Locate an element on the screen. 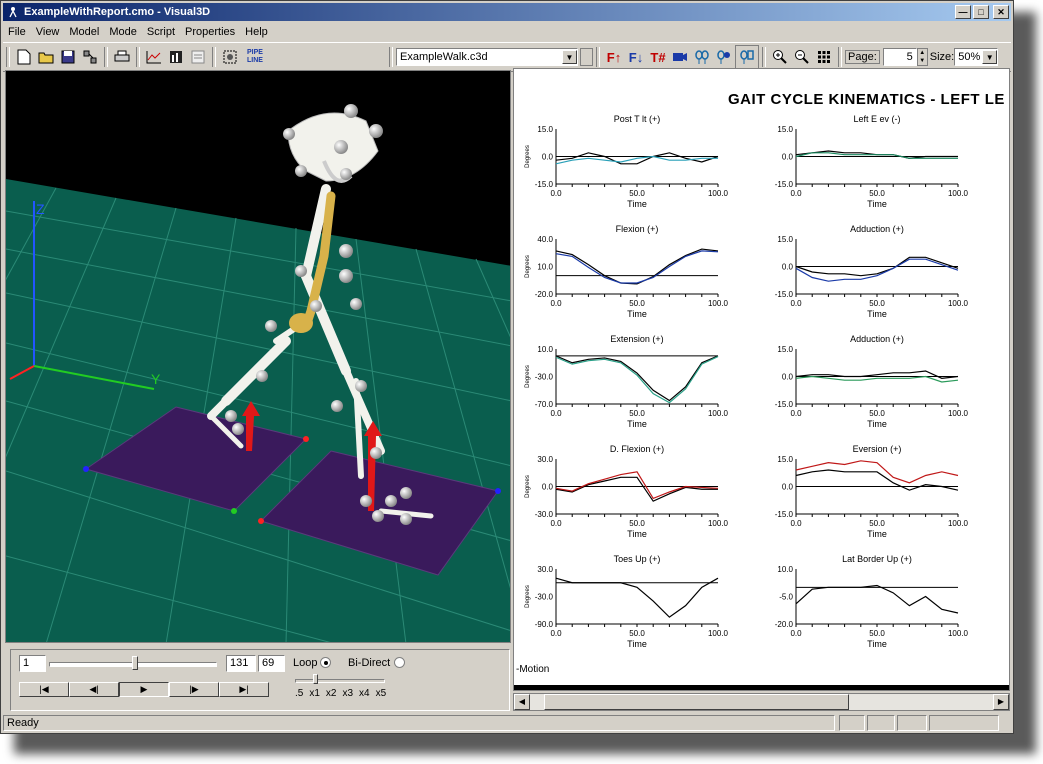 This screenshot has height=764, width=1043. new-file-icon is located at coordinates (24, 57).